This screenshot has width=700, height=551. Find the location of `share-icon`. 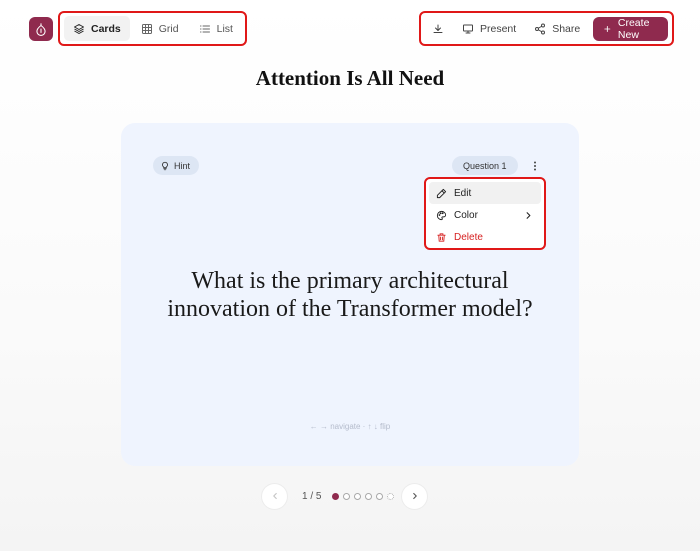

share-icon is located at coordinates (540, 28).